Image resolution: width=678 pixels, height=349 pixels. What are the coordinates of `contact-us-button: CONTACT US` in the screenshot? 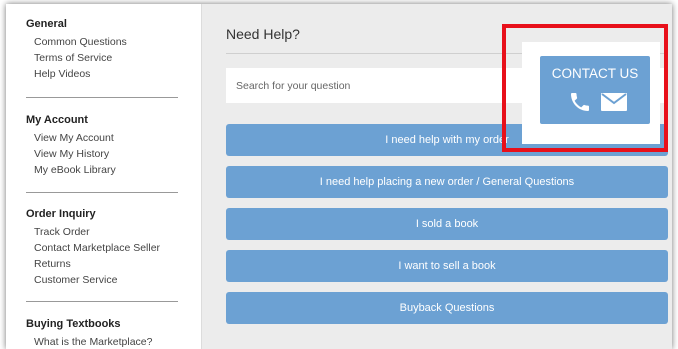 It's located at (595, 90).